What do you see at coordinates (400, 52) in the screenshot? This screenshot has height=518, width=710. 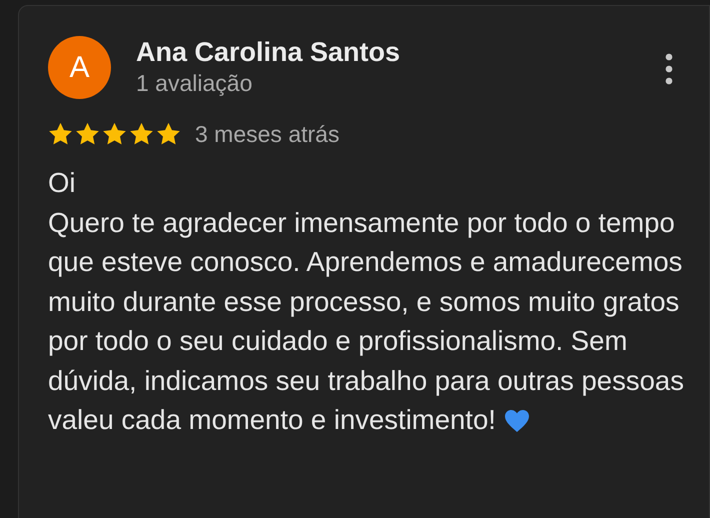 I see `author-name: Ana Carolina Santos` at bounding box center [400, 52].